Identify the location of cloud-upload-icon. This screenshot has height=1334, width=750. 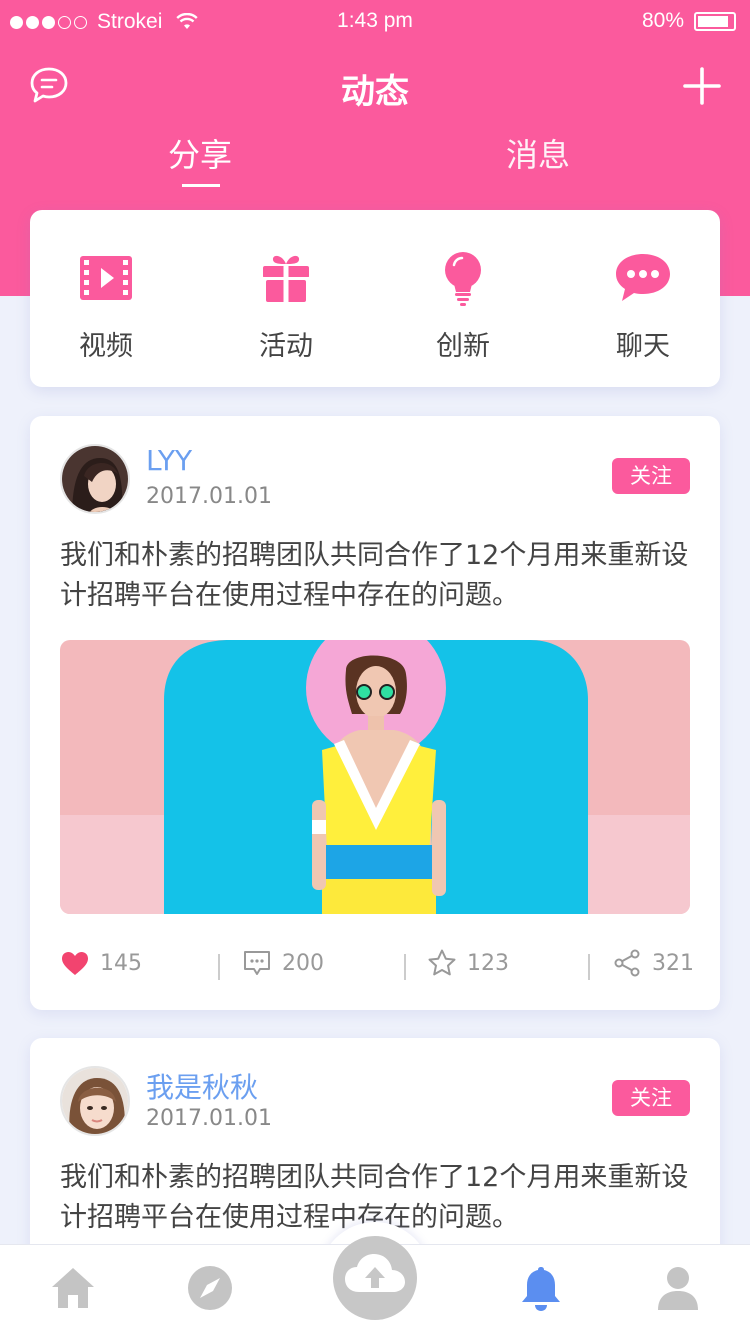
(375, 1273).